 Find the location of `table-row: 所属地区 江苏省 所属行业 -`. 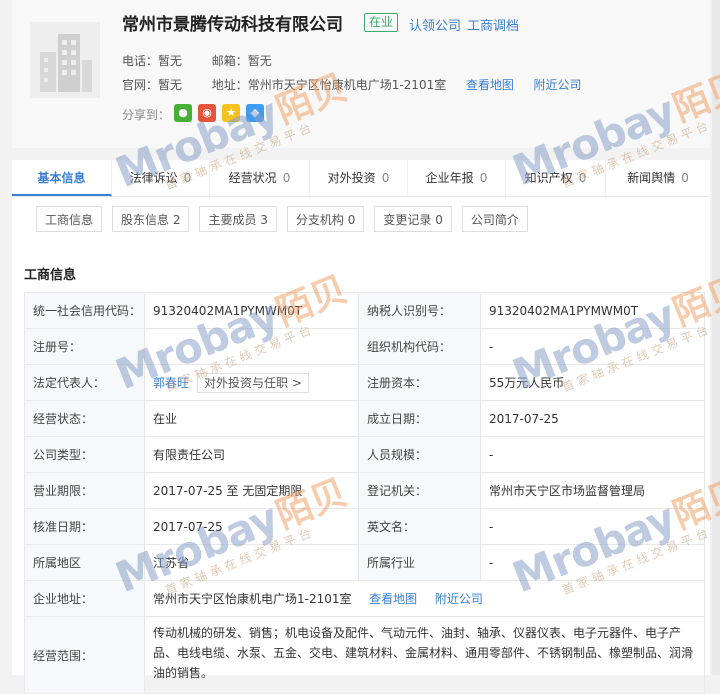

table-row: 所属地区 江苏省 所属行业 - is located at coordinates (364, 562).